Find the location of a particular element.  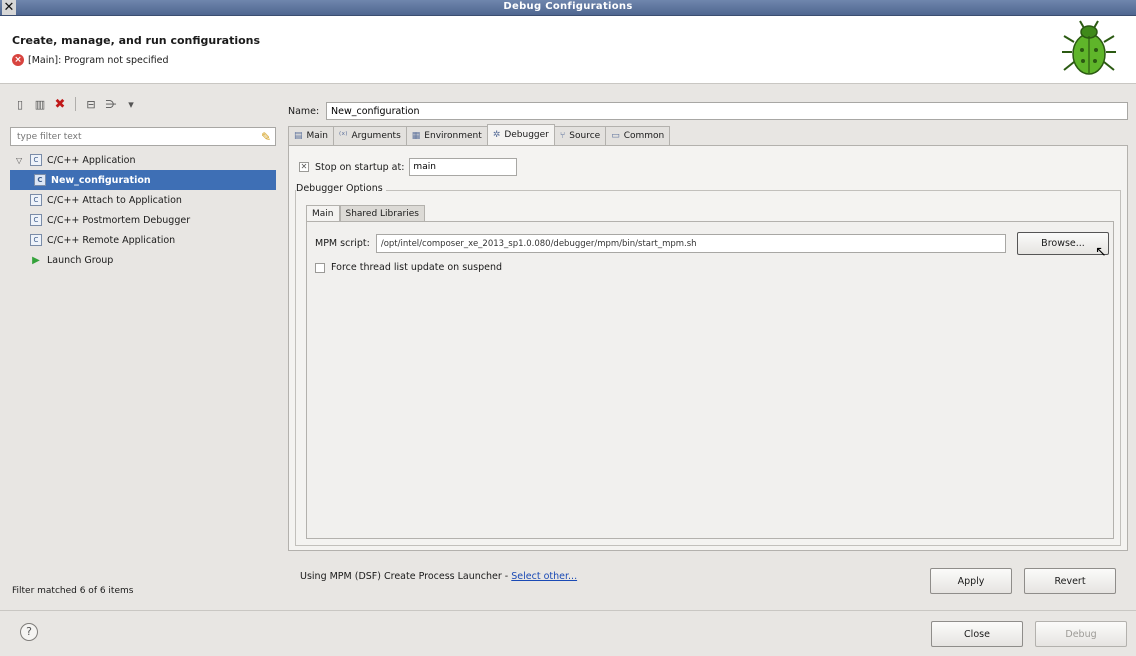

subtab-shared-libraries: Shared Libraries is located at coordinates (382, 213).